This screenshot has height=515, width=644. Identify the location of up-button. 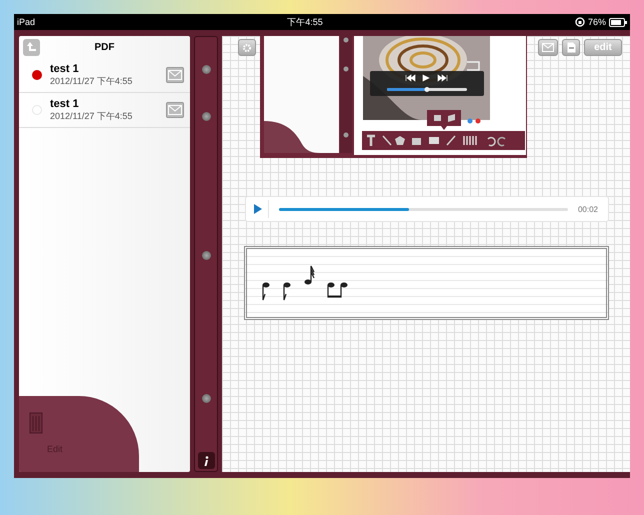
(31, 47).